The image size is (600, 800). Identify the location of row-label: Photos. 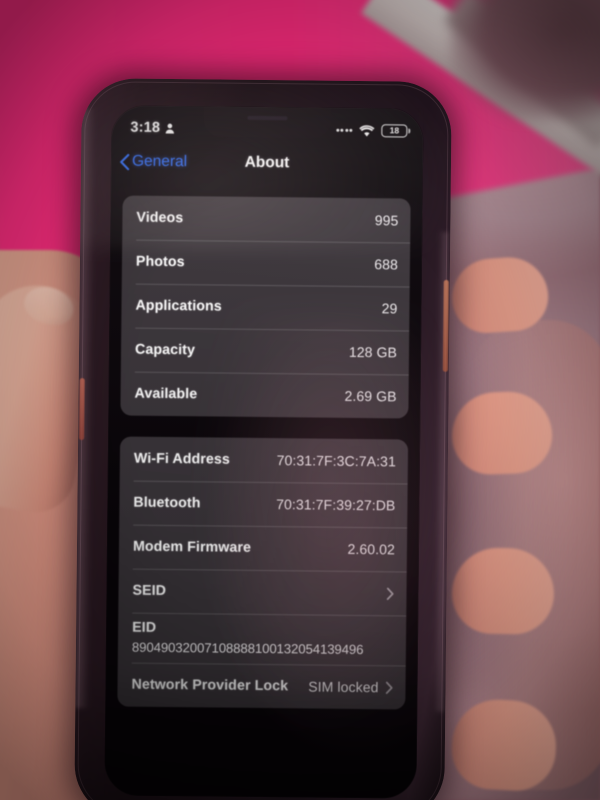
(160, 262).